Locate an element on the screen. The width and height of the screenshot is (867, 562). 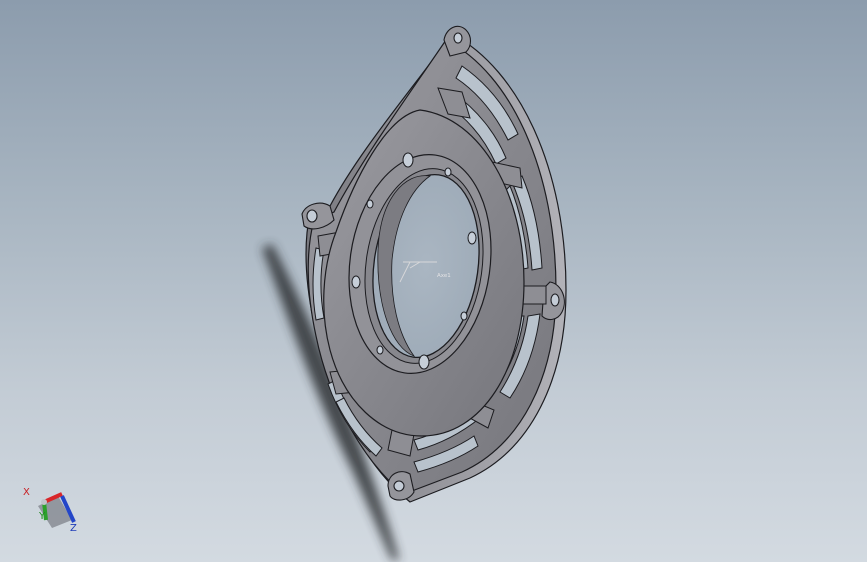
origin-label: Axe1 is located at coordinates (444, 276).